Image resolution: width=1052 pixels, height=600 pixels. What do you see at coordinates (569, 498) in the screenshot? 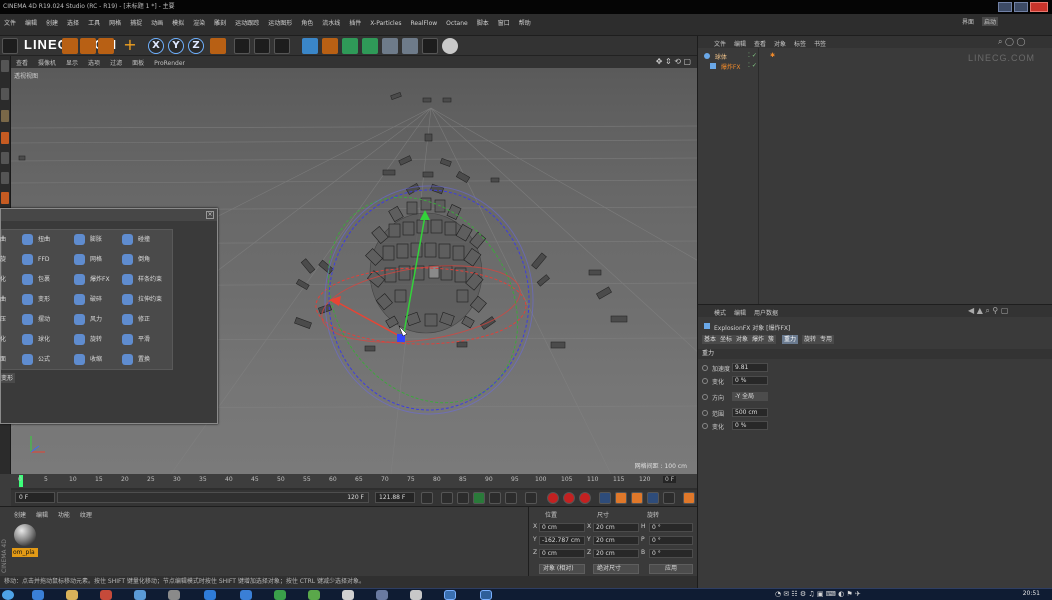
I see `auto-keying-icon` at bounding box center [569, 498].